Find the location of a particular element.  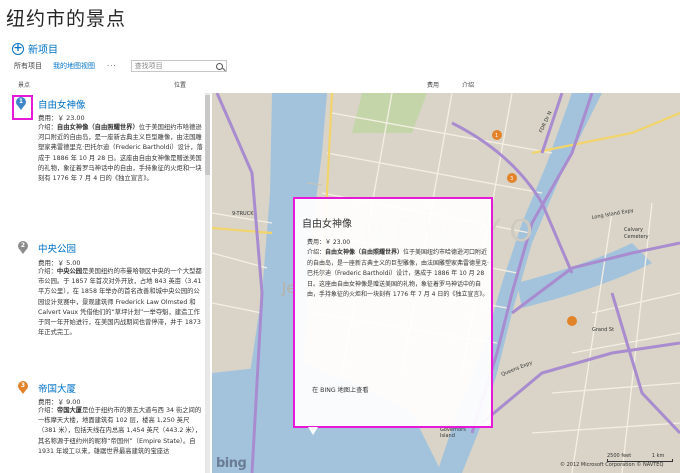

bing-logo: bing is located at coordinates (231, 463).